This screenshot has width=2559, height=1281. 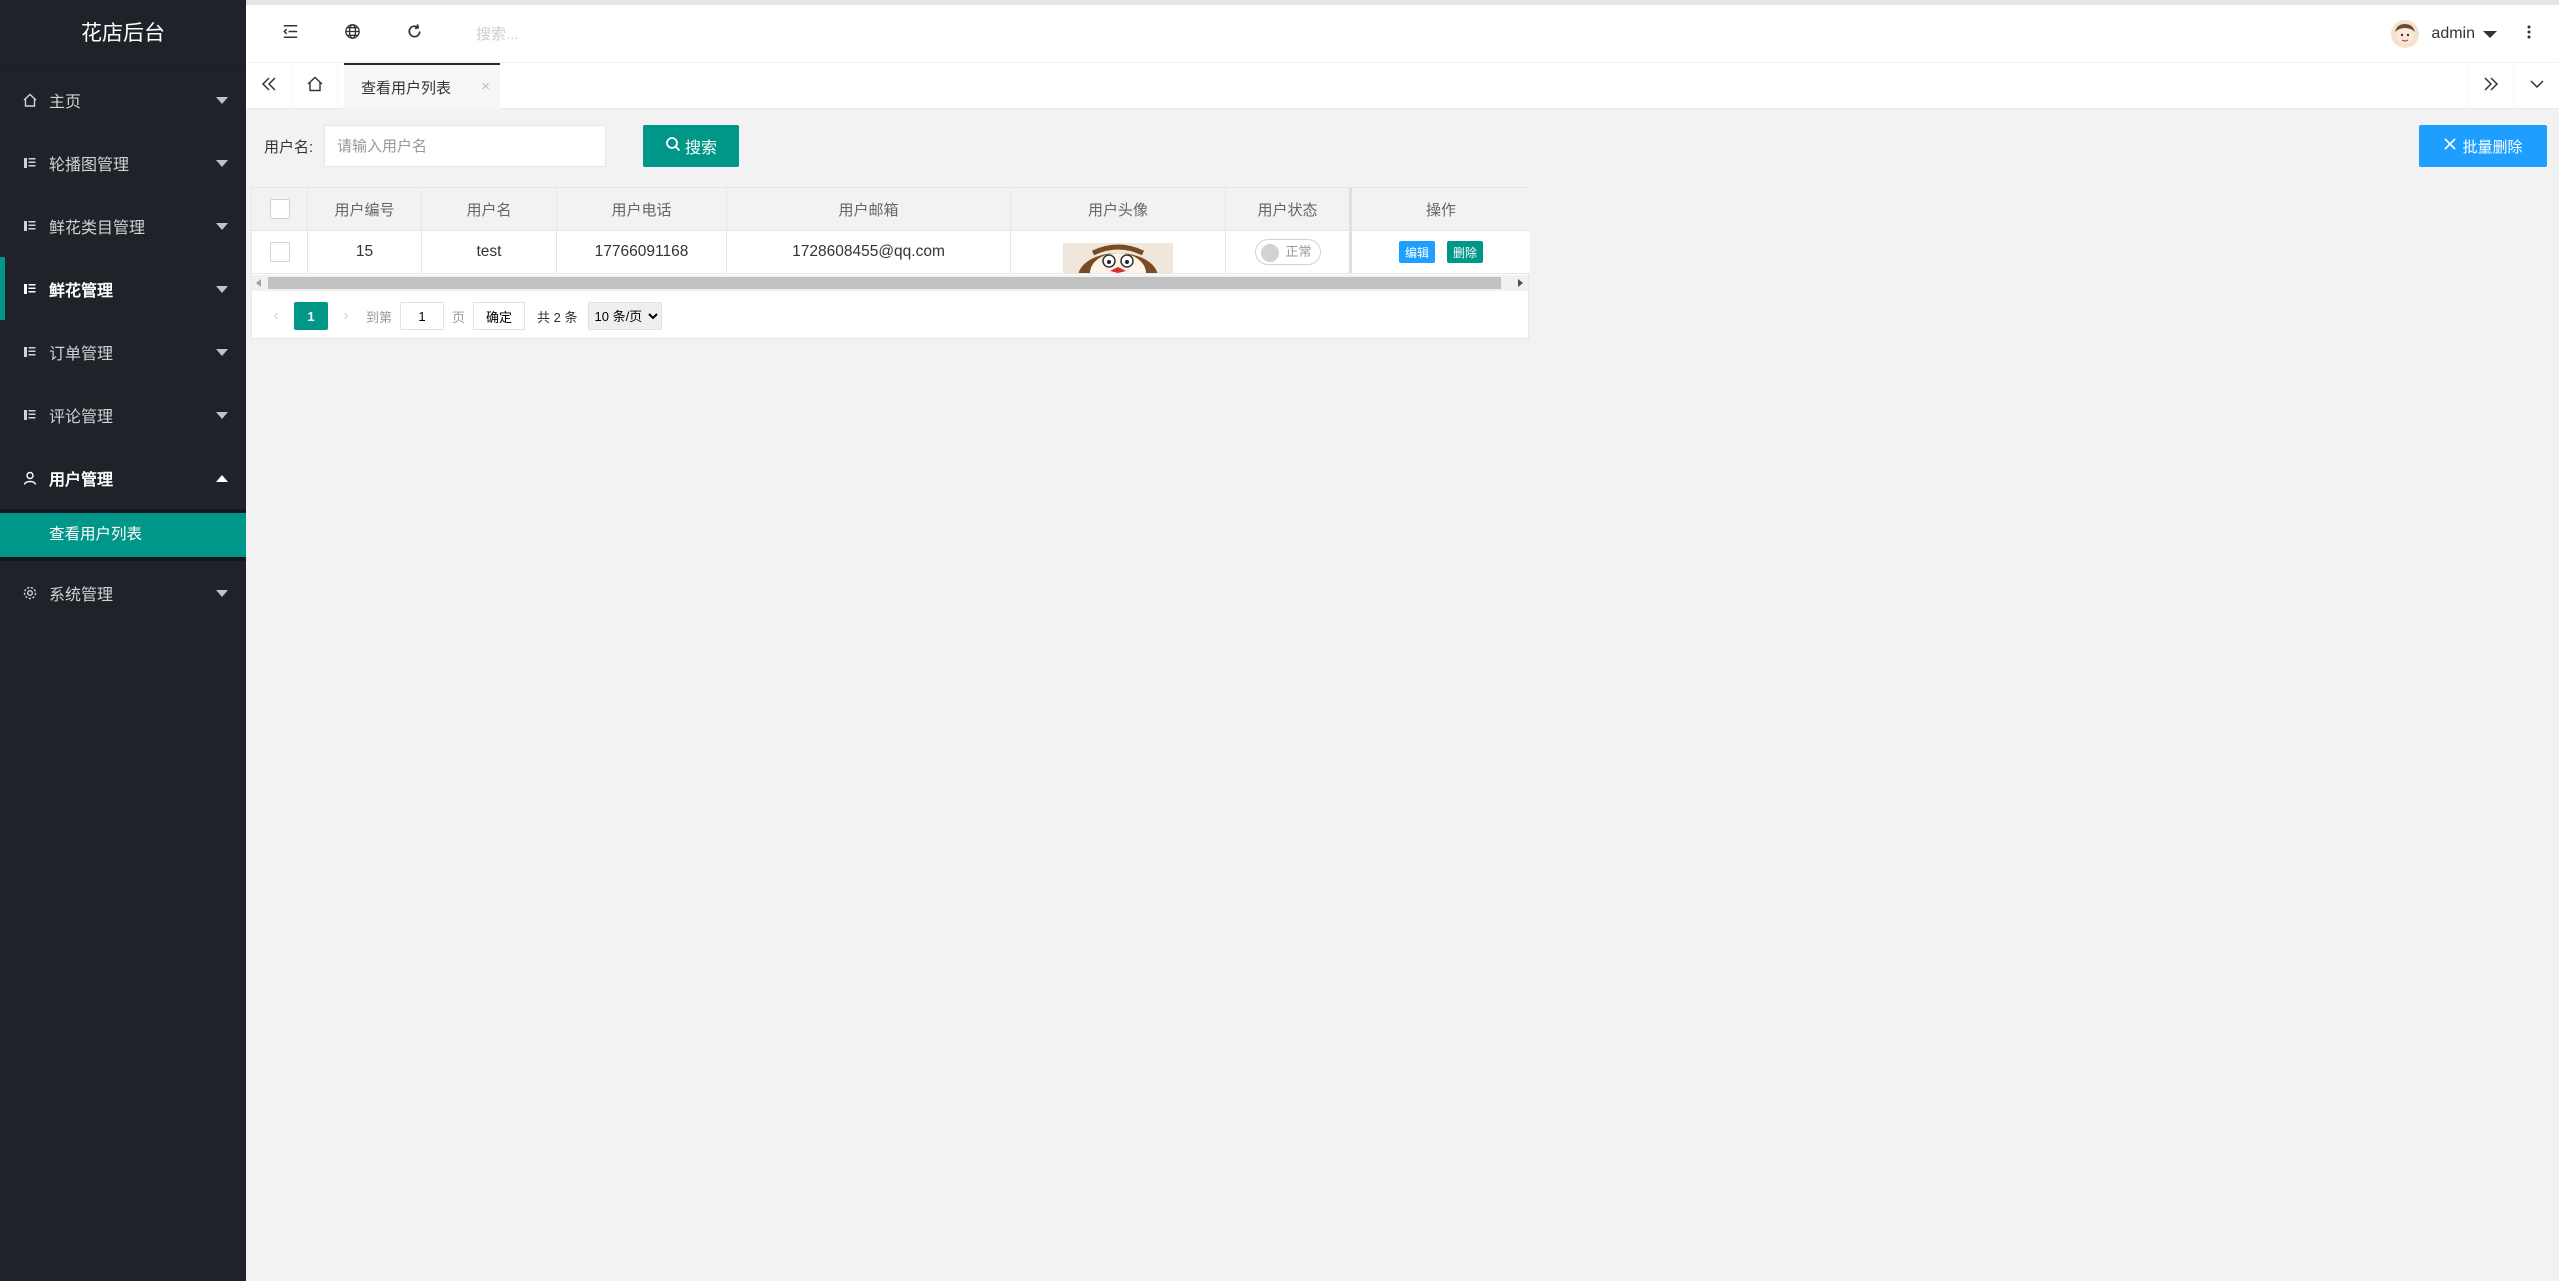 I want to click on sidebar-toggle-button, so click(x=290, y=34).